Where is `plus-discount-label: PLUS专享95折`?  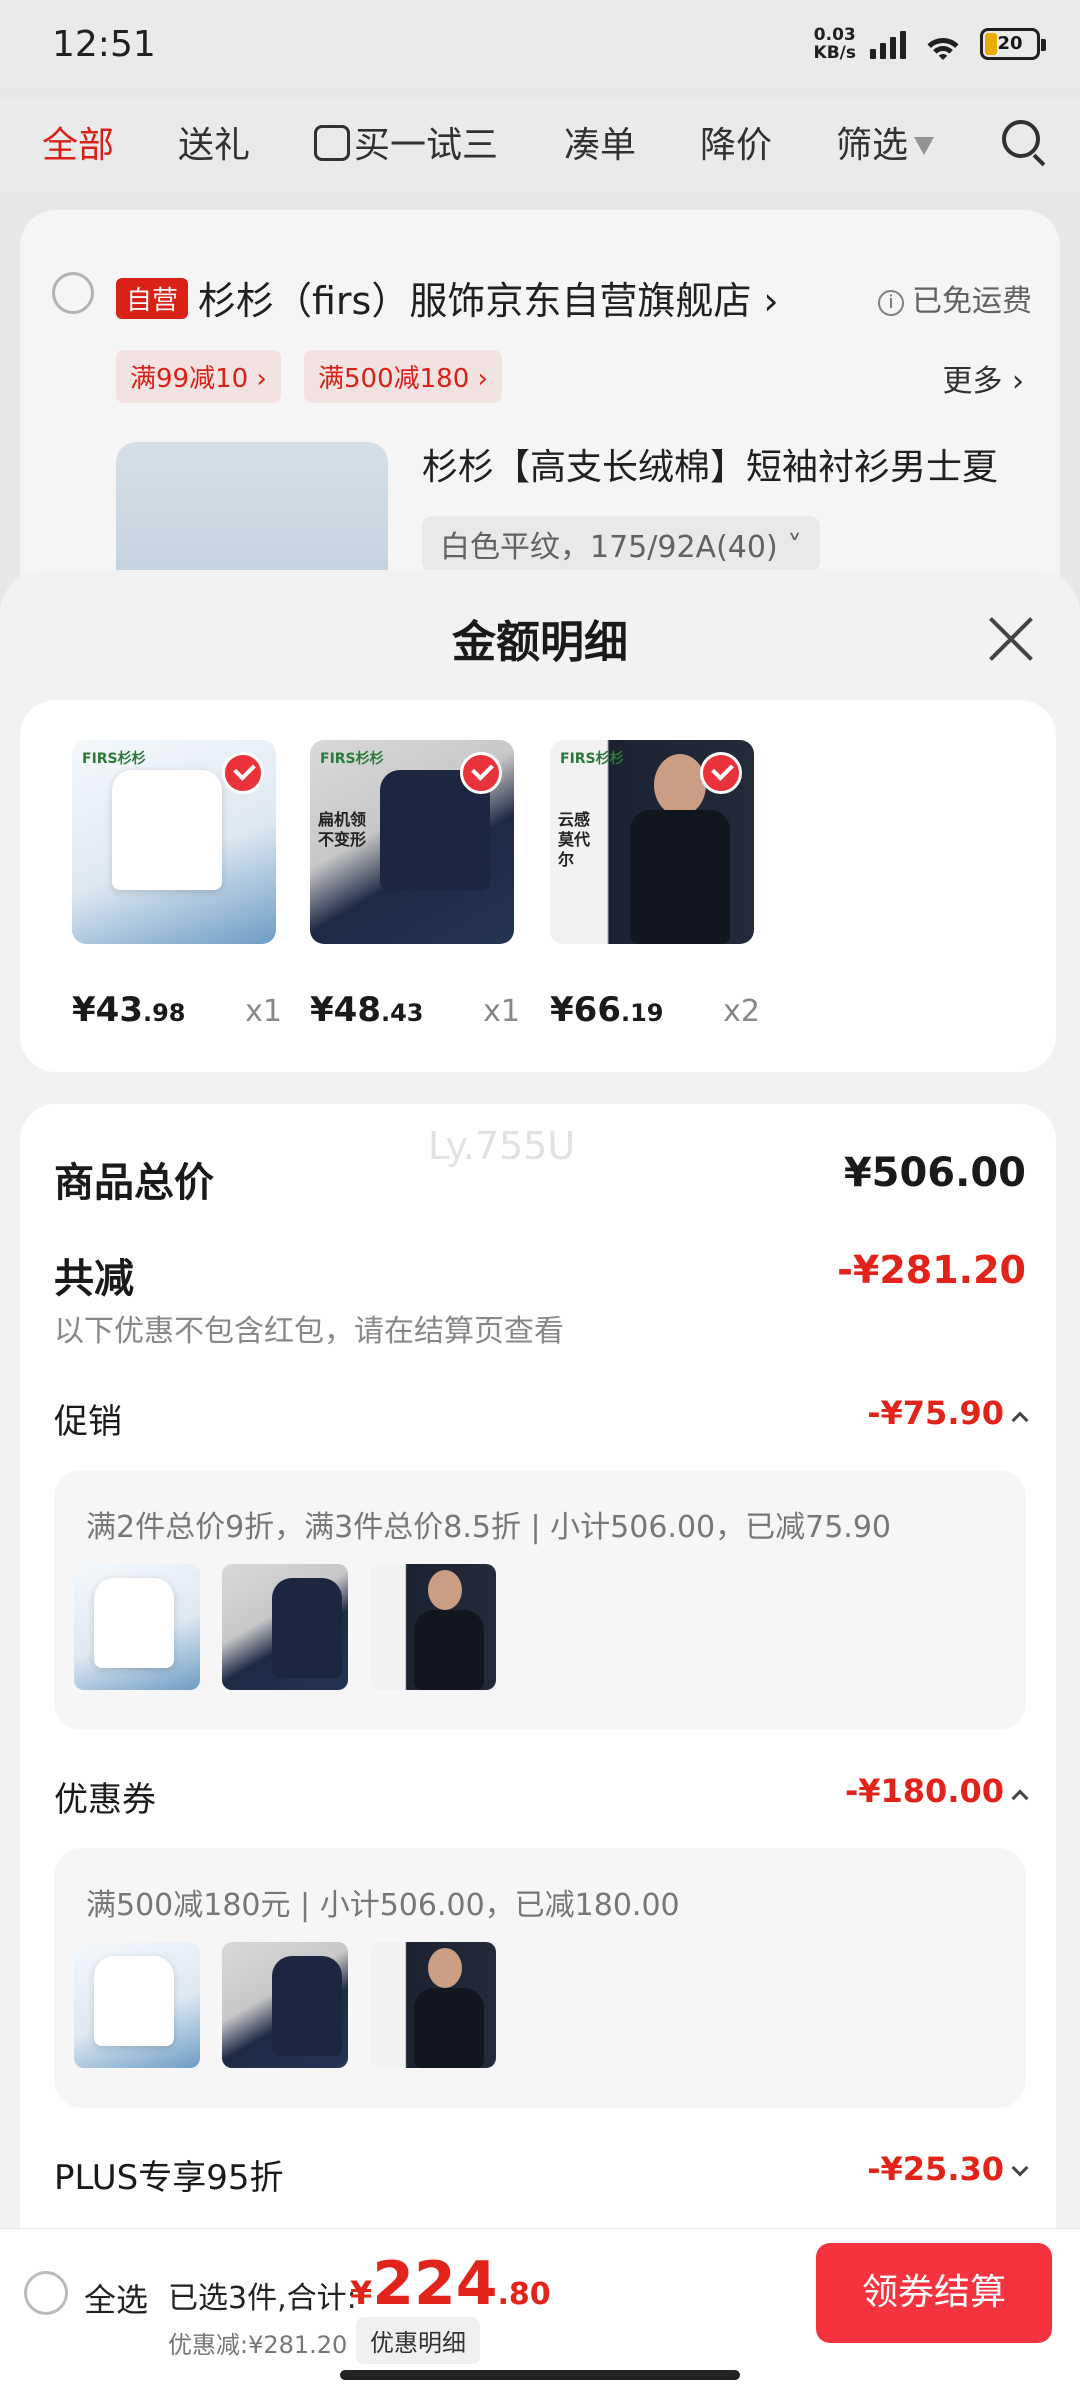
plus-discount-label: PLUS专享95折 is located at coordinates (169, 2178).